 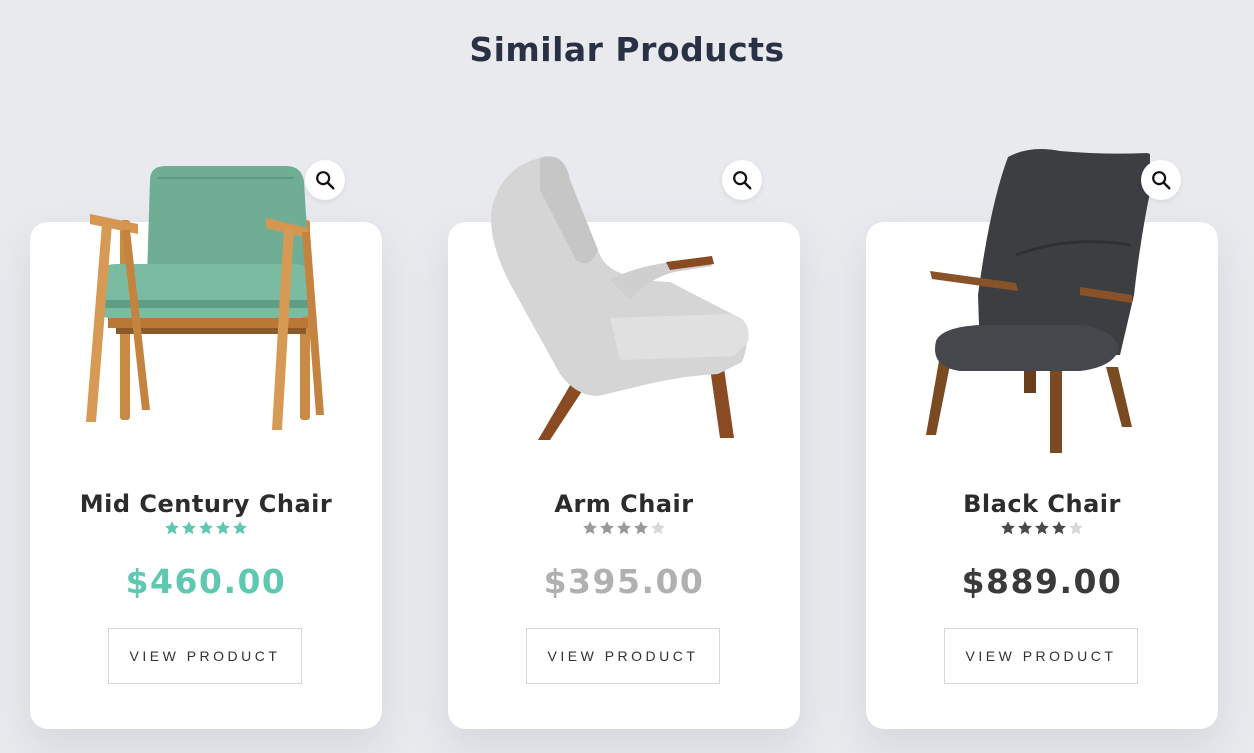 I want to click on product-name: Arm Chair, so click(x=624, y=504).